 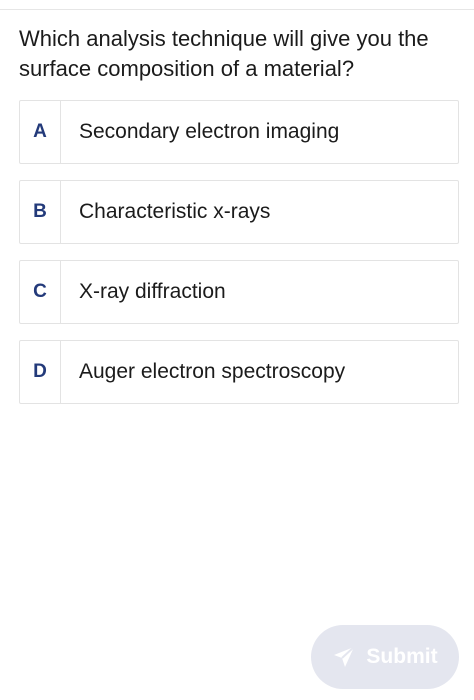 What do you see at coordinates (212, 371) in the screenshot?
I see `option-label: Auger electron spectroscopy` at bounding box center [212, 371].